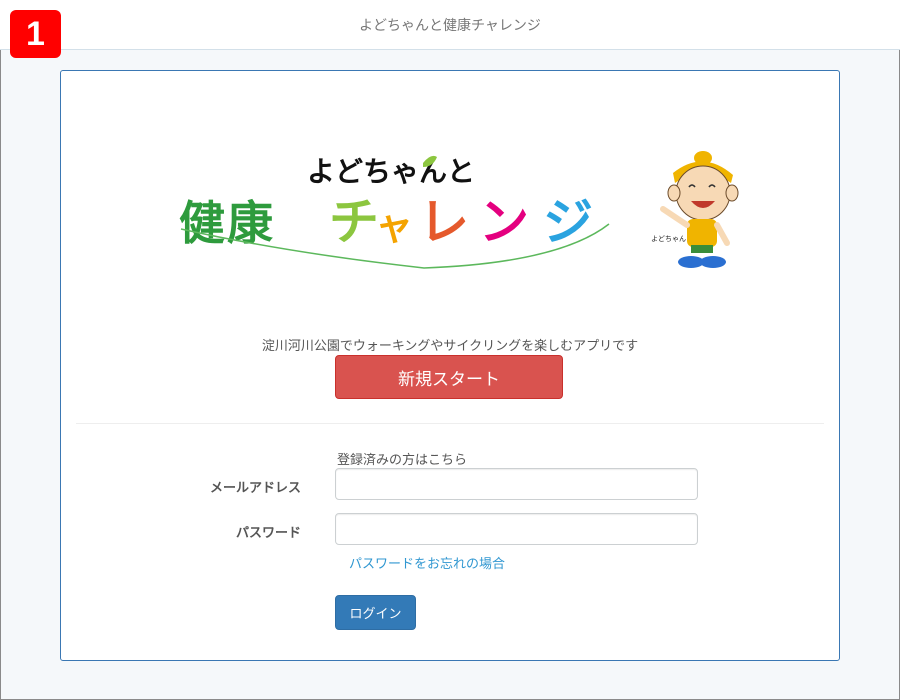  Describe the element at coordinates (202, 223) in the screenshot. I see `logo-char: 健` at that location.